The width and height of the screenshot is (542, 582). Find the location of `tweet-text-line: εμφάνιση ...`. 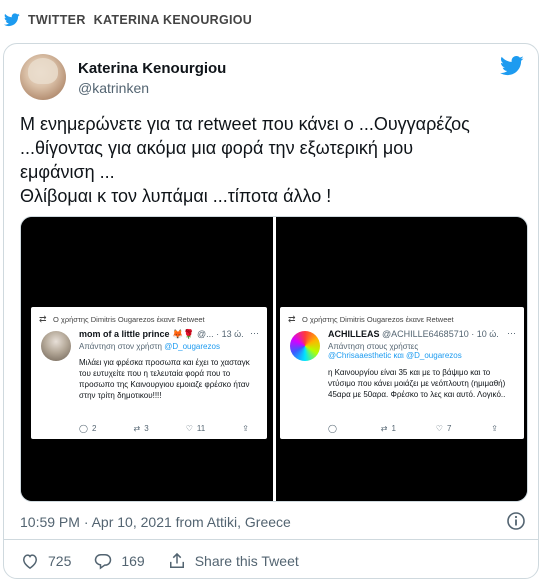

tweet-text-line: εμφάνιση ... is located at coordinates (67, 172).